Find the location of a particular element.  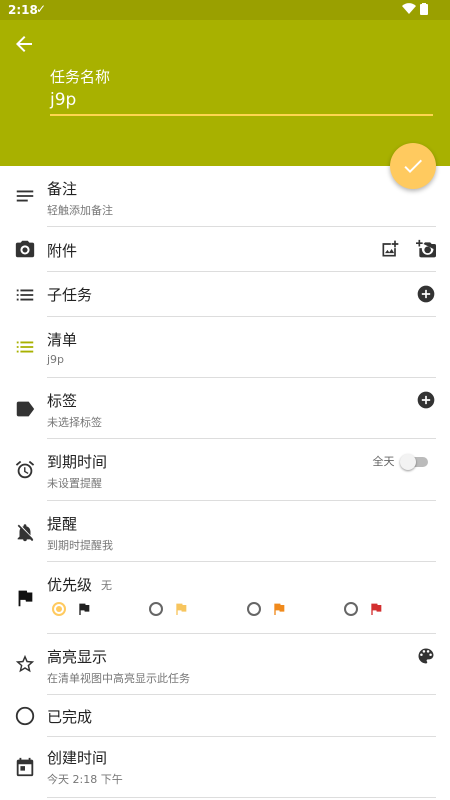

due-date-subtitle: 未设置提醒 is located at coordinates (74, 483).